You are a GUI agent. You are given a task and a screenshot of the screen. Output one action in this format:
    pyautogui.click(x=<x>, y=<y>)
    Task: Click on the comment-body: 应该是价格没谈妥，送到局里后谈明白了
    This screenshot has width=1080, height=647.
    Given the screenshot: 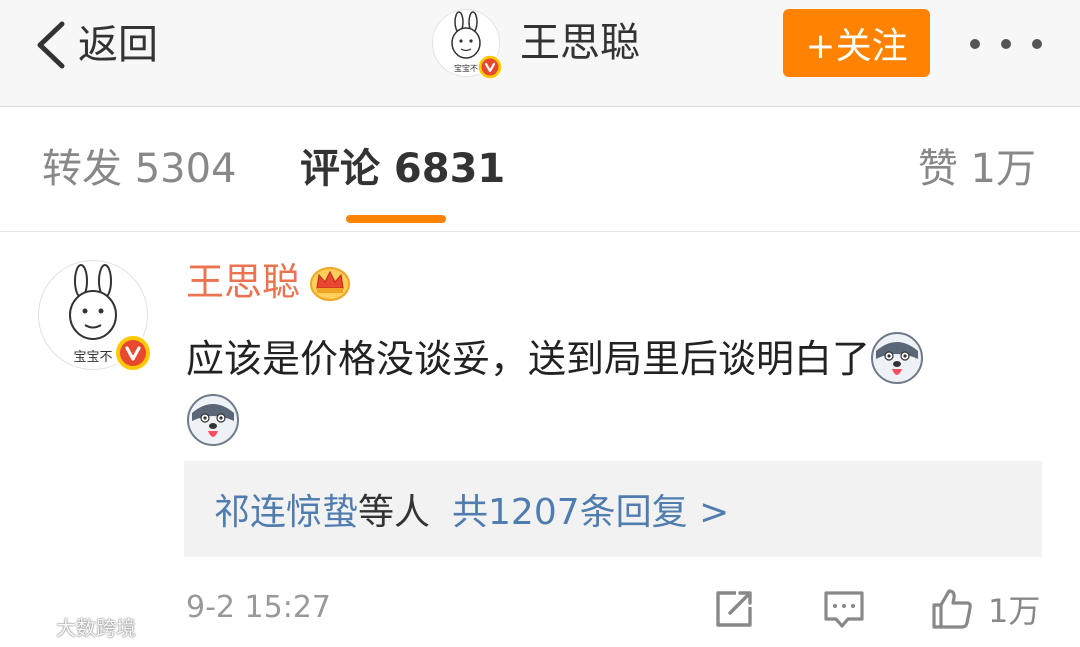 What is the action you would take?
    pyautogui.click(x=528, y=359)
    